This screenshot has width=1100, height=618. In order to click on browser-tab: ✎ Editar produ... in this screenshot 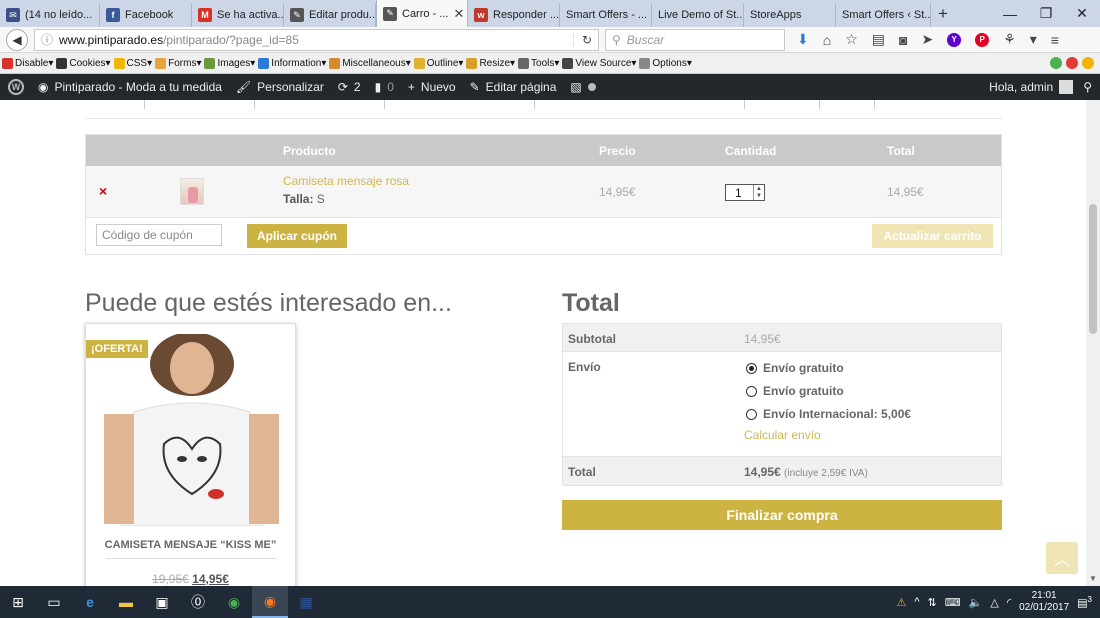, I will do `click(330, 15)`.